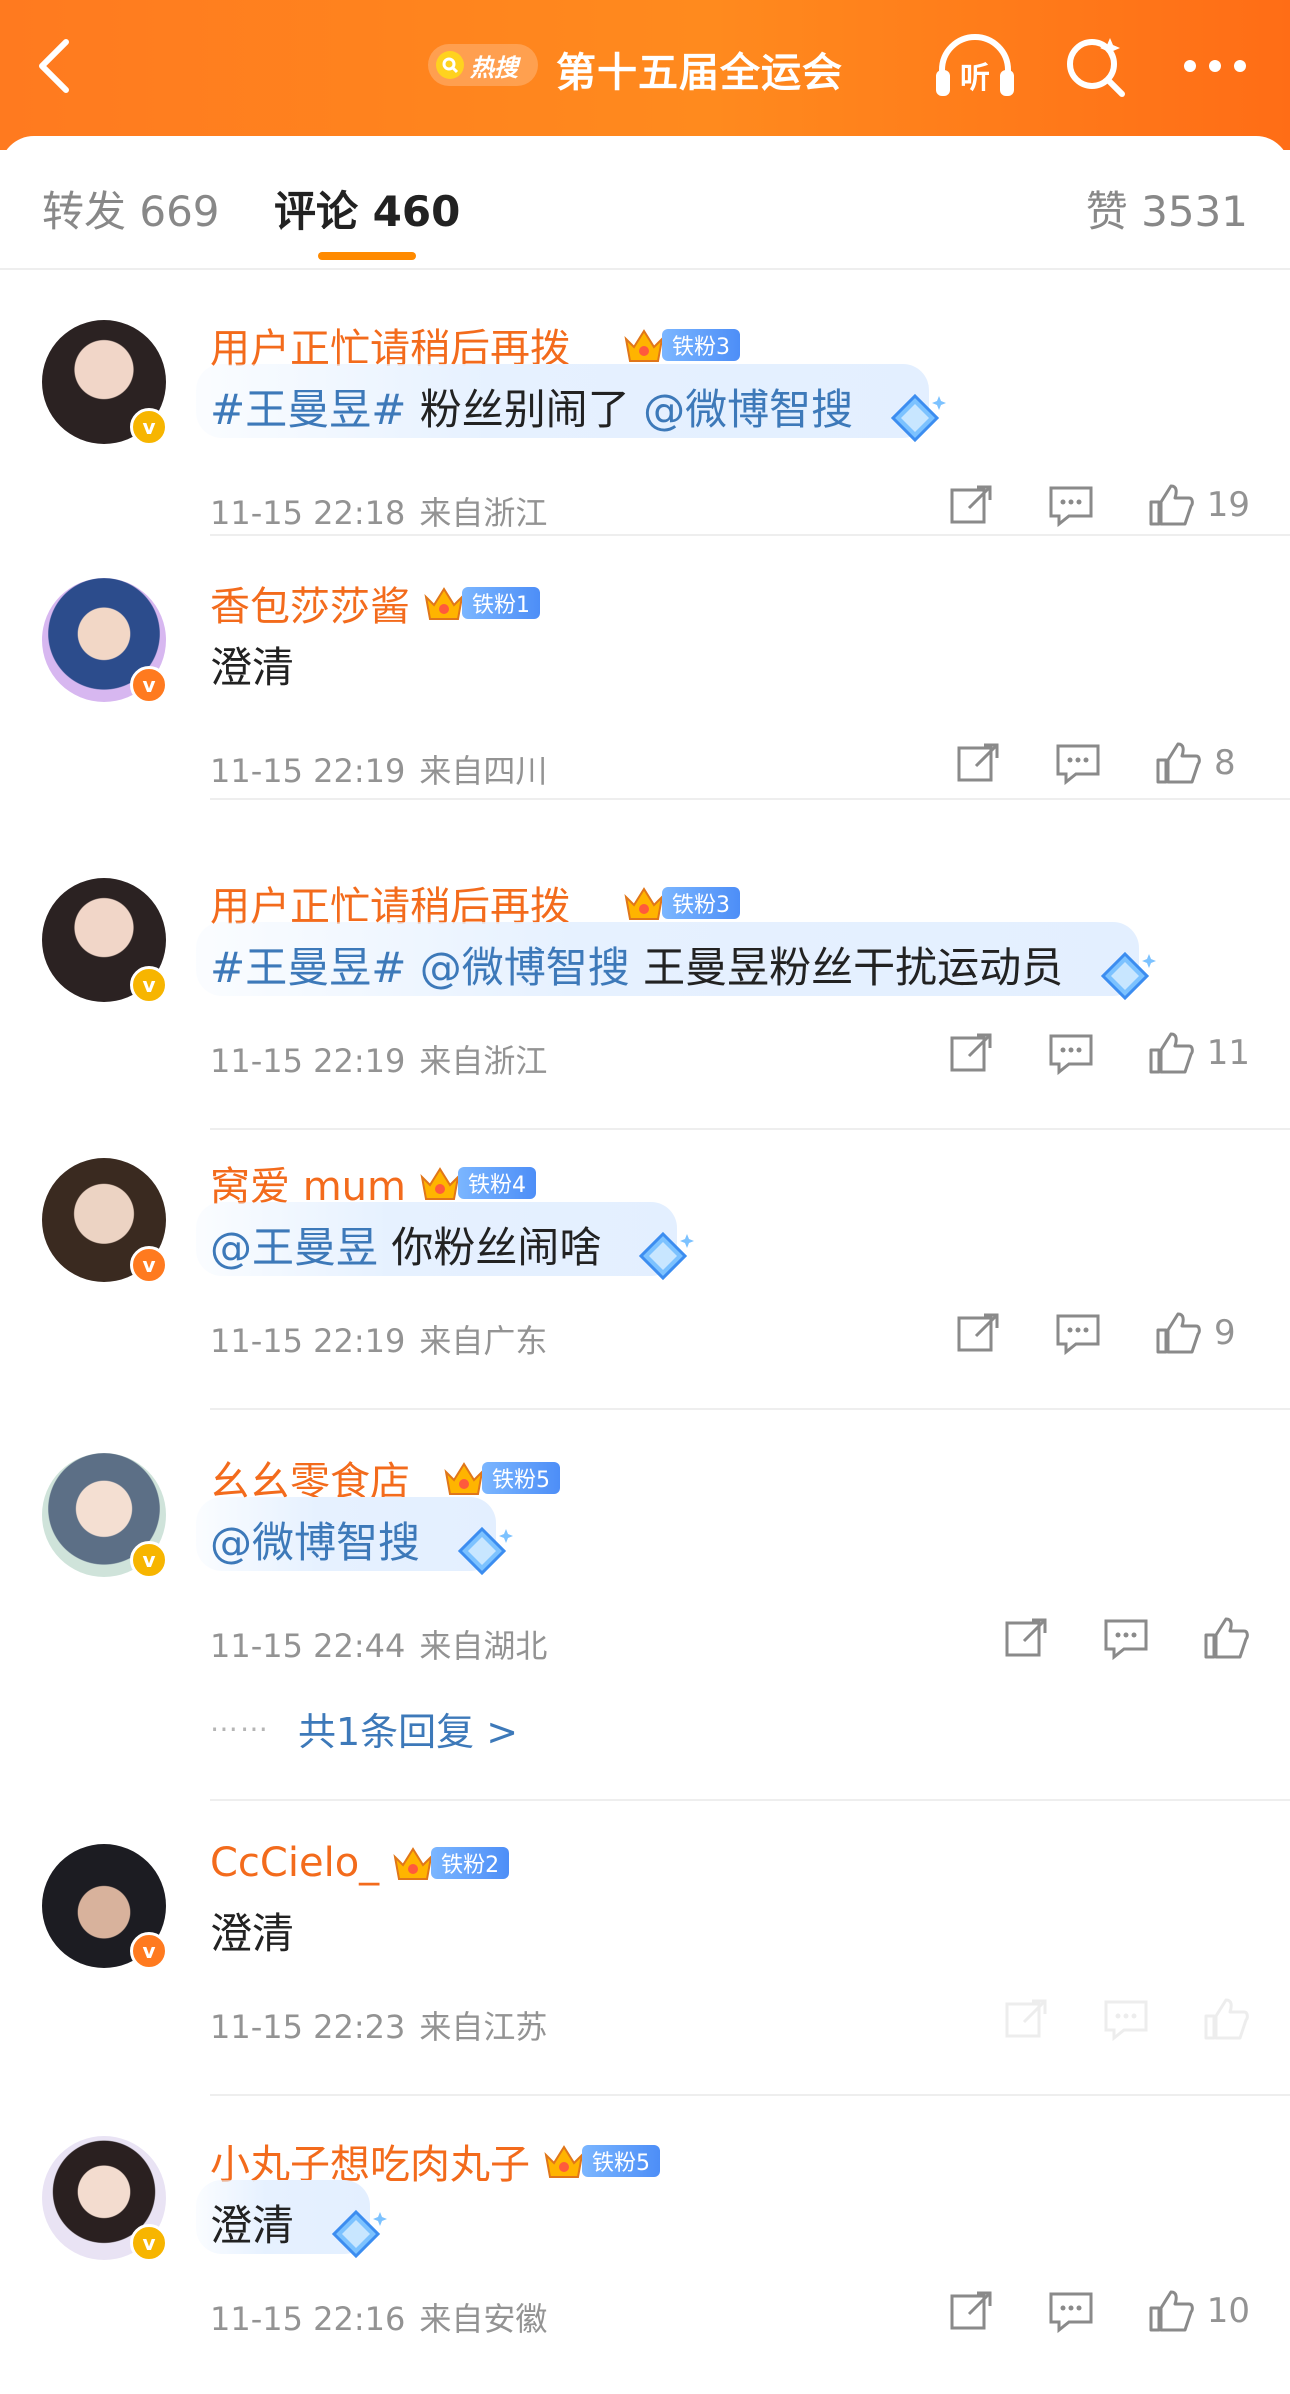 This screenshot has width=1290, height=2394. I want to click on more-icon, so click(1215, 66).